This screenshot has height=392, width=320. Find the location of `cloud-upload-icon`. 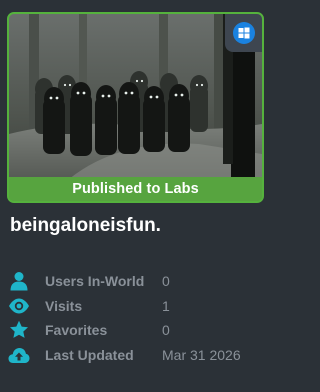

cloud-upload-icon is located at coordinates (19, 355).